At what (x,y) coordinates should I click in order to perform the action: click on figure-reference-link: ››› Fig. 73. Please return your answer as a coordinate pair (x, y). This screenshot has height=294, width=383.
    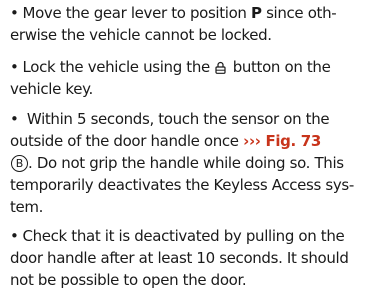
    Looking at the image, I should click on (282, 141).